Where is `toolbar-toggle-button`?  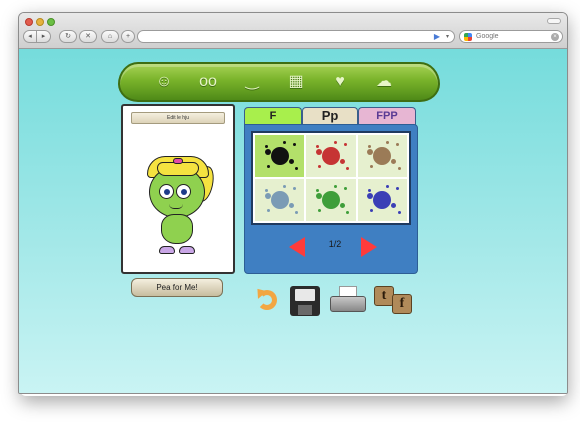 toolbar-toggle-button is located at coordinates (554, 21).